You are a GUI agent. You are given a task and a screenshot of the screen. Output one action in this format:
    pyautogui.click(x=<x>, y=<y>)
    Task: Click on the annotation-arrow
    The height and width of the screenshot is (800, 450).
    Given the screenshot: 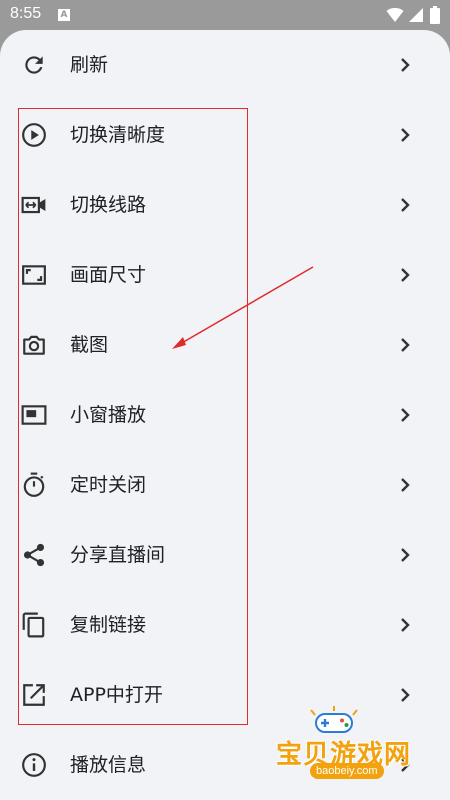 What is the action you would take?
    pyautogui.click(x=243, y=307)
    